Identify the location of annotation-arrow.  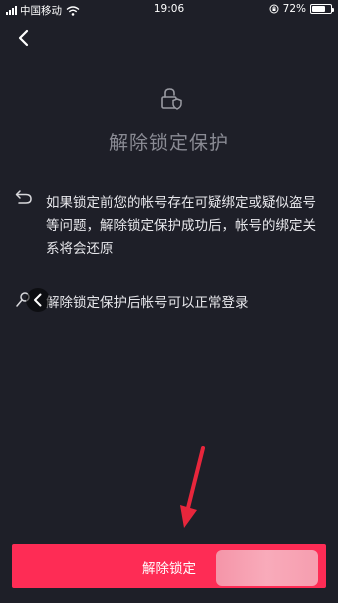
(192, 487).